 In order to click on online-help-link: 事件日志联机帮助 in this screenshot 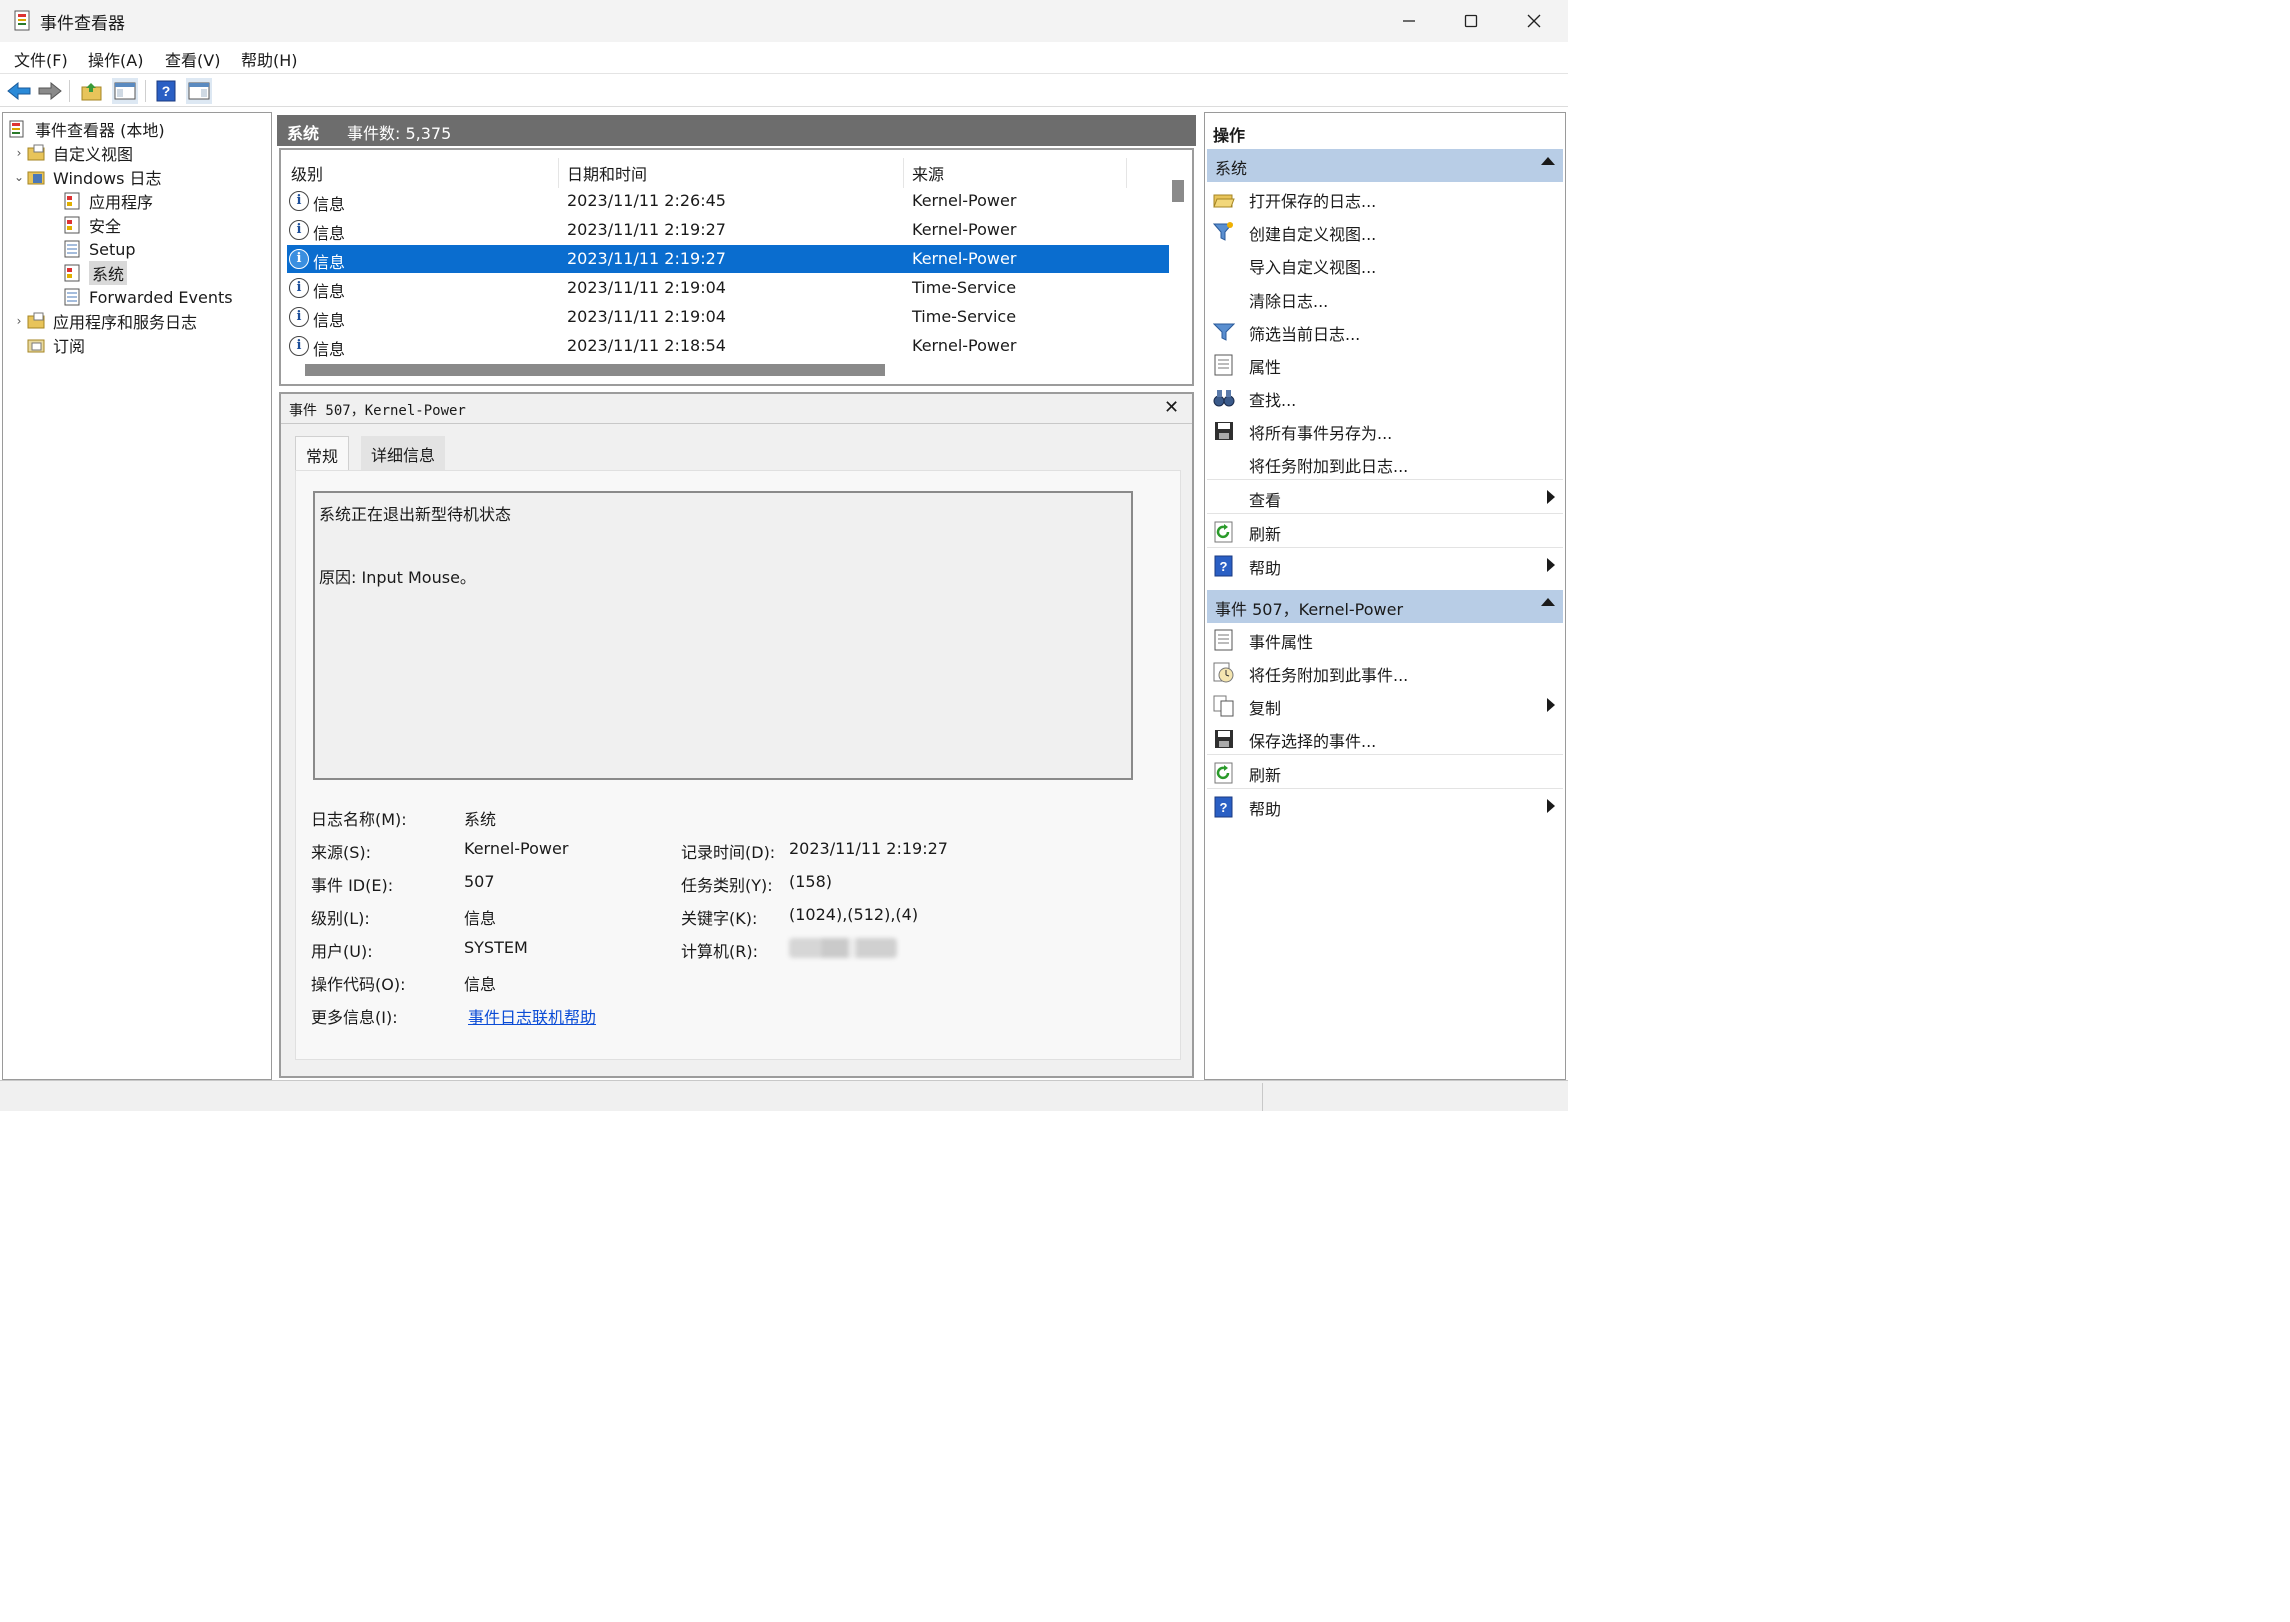, I will do `click(532, 1016)`.